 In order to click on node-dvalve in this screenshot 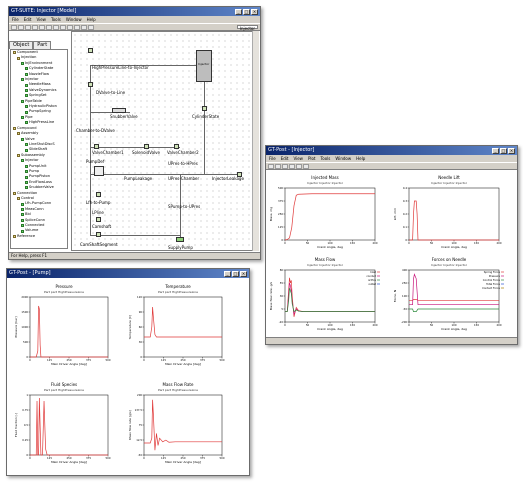, I will do `click(90, 84)`.